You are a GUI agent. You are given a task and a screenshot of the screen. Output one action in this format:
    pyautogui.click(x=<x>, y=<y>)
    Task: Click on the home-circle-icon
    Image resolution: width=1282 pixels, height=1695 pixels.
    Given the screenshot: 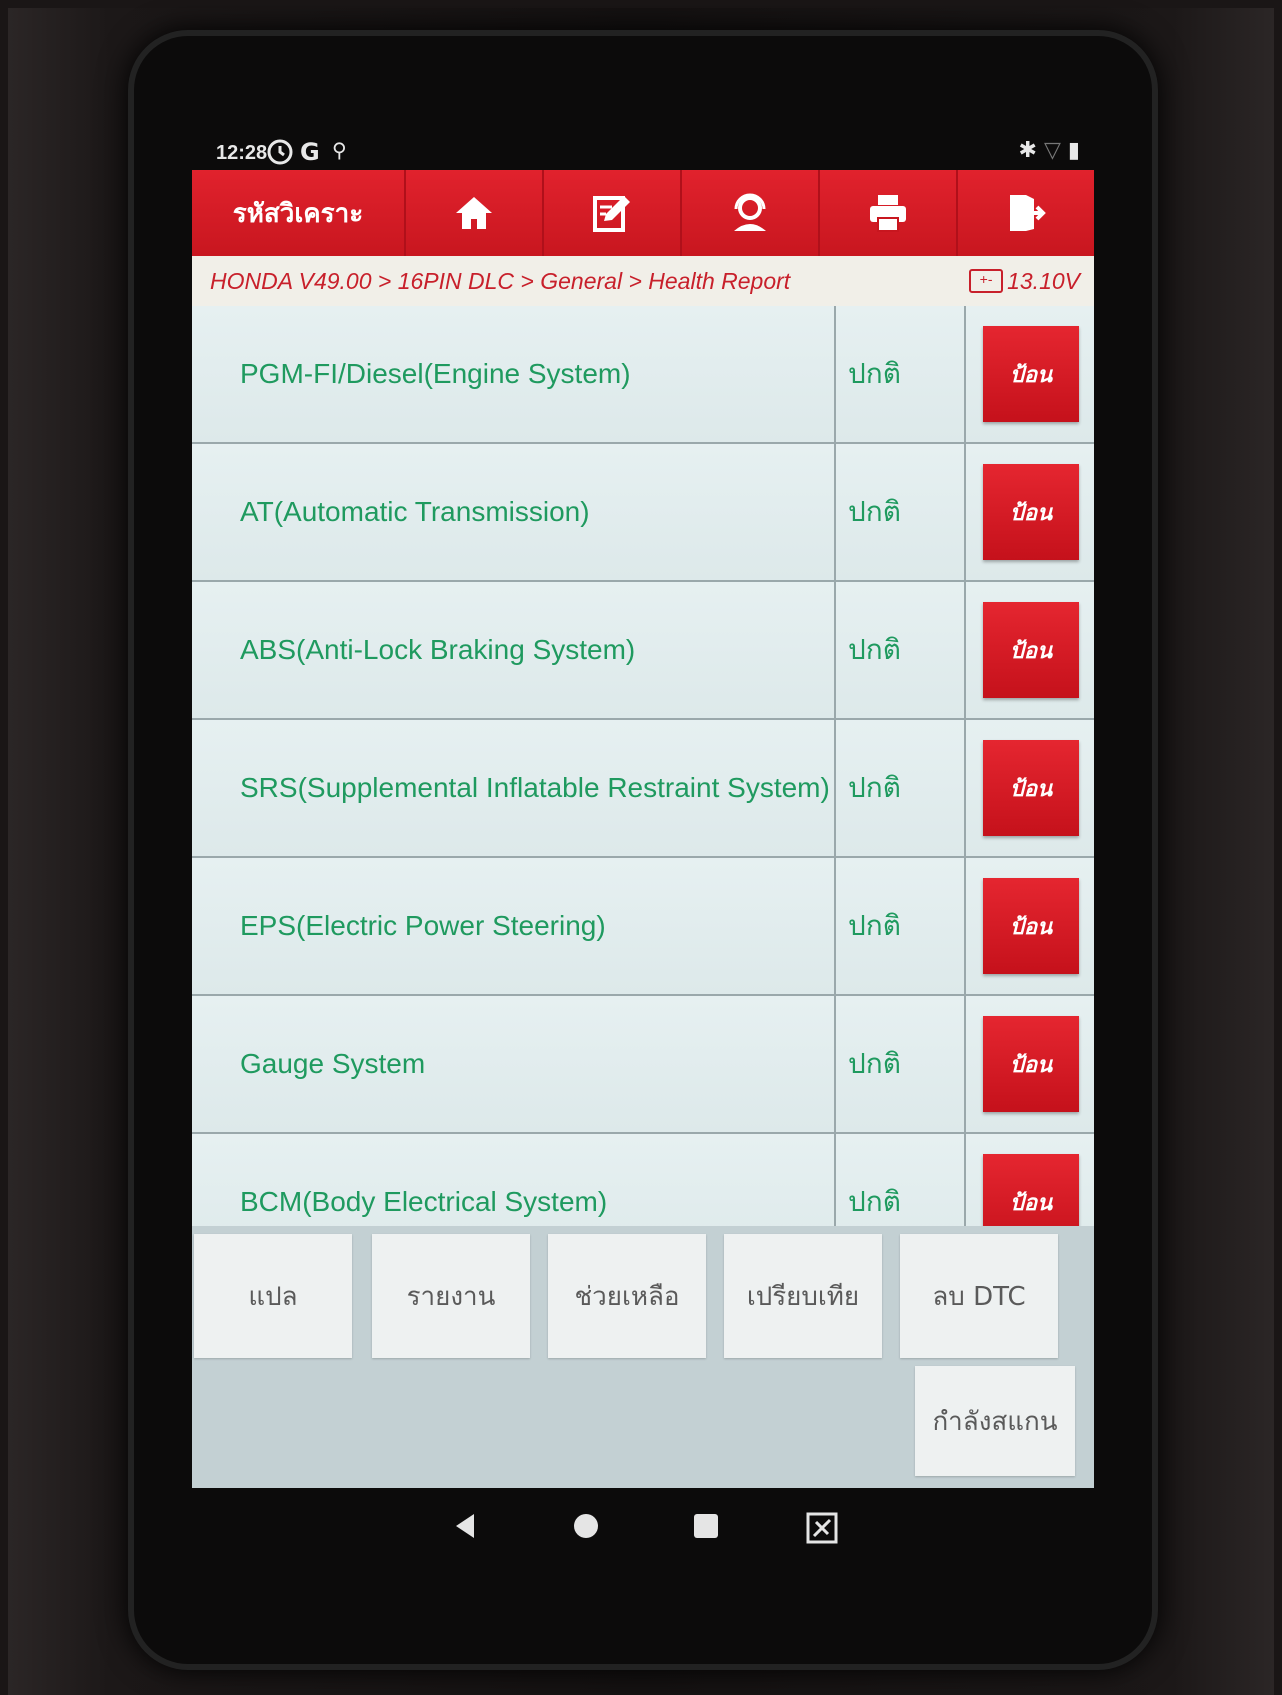 What is the action you would take?
    pyautogui.click(x=586, y=1526)
    